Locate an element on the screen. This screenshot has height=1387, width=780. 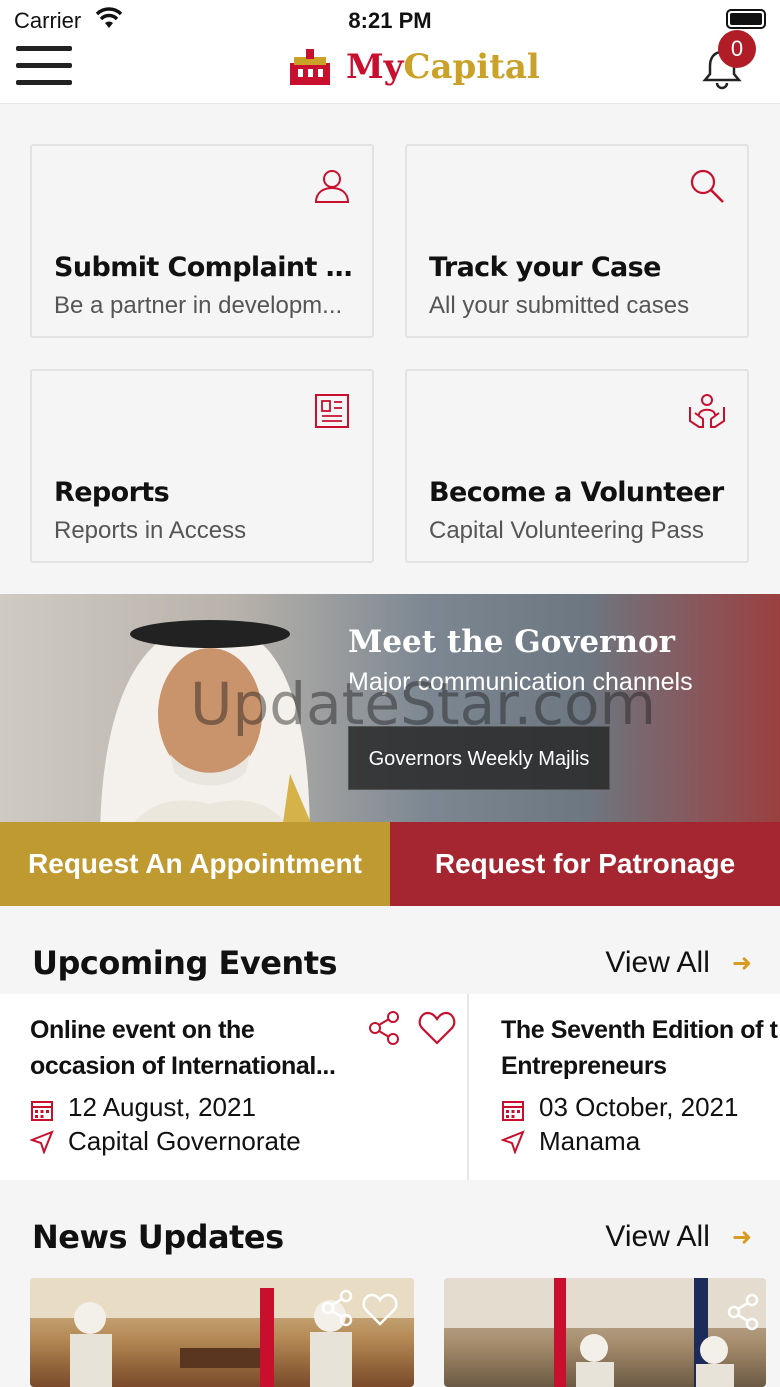
app-name: MyCapital is located at coordinates (443, 67).